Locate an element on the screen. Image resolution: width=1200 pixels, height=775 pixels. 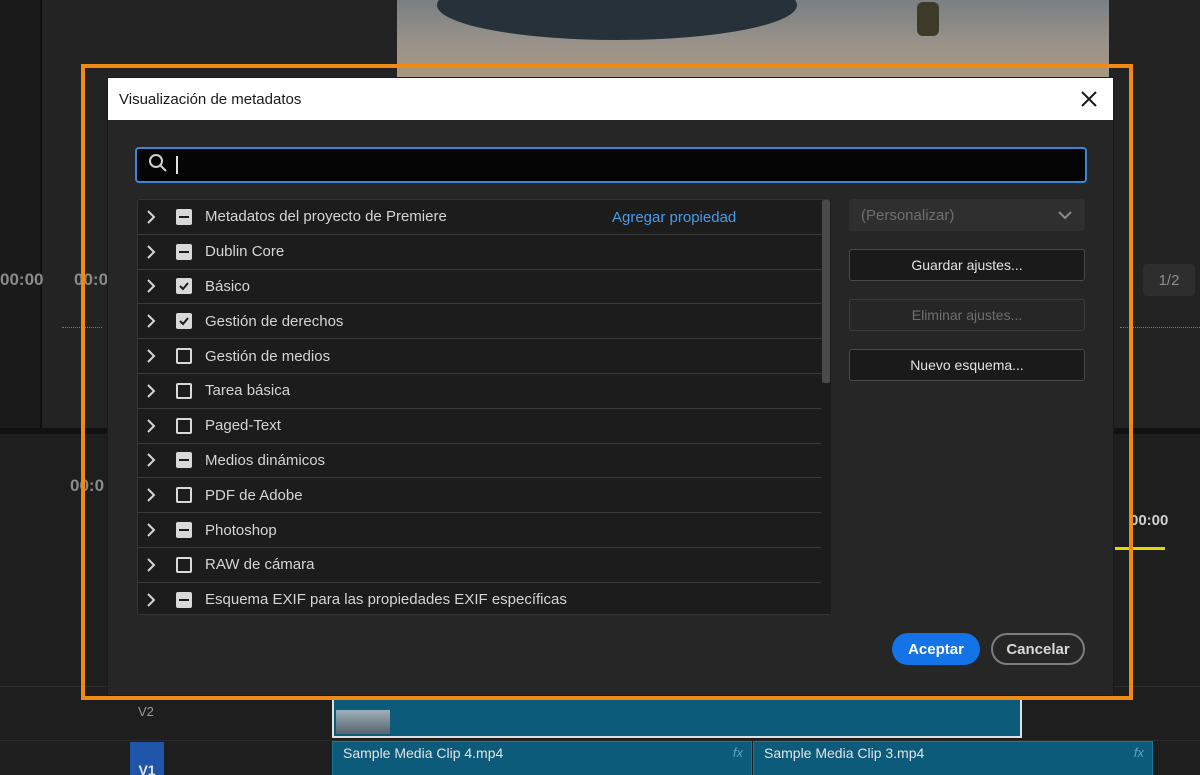
schema-row: RAW de cámara is located at coordinates (484, 565).